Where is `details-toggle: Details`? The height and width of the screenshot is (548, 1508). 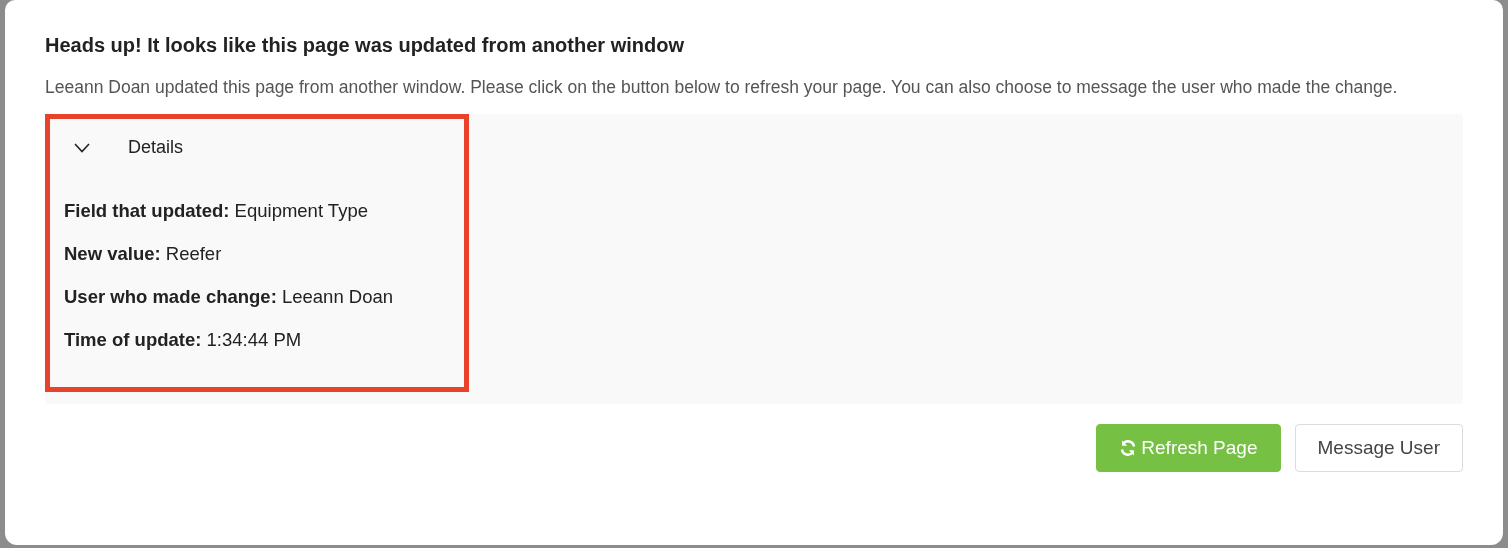 details-toggle: Details is located at coordinates (129, 147).